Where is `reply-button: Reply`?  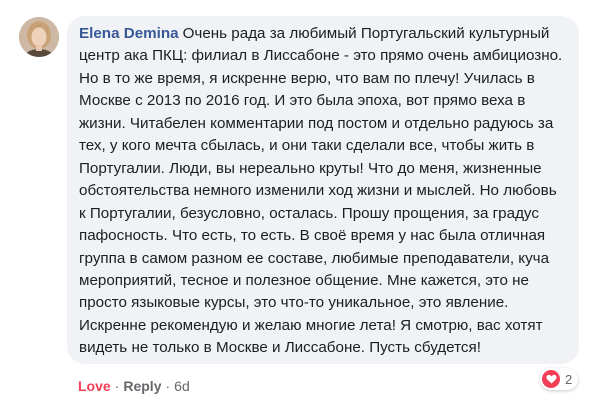
reply-button: Reply is located at coordinates (142, 386).